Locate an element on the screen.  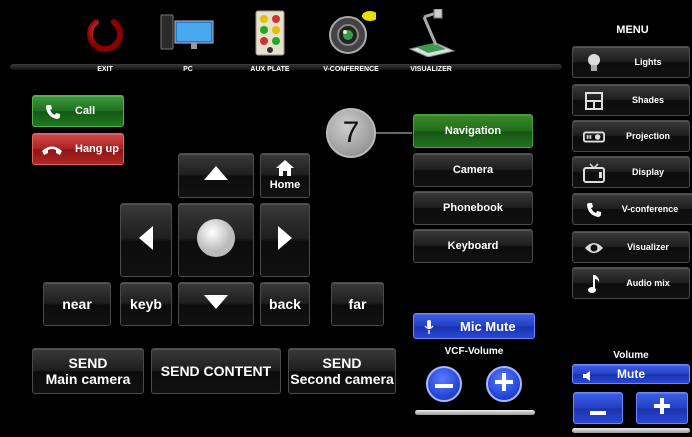
vcf-tab-keyboard: Keyboard is located at coordinates (473, 246).